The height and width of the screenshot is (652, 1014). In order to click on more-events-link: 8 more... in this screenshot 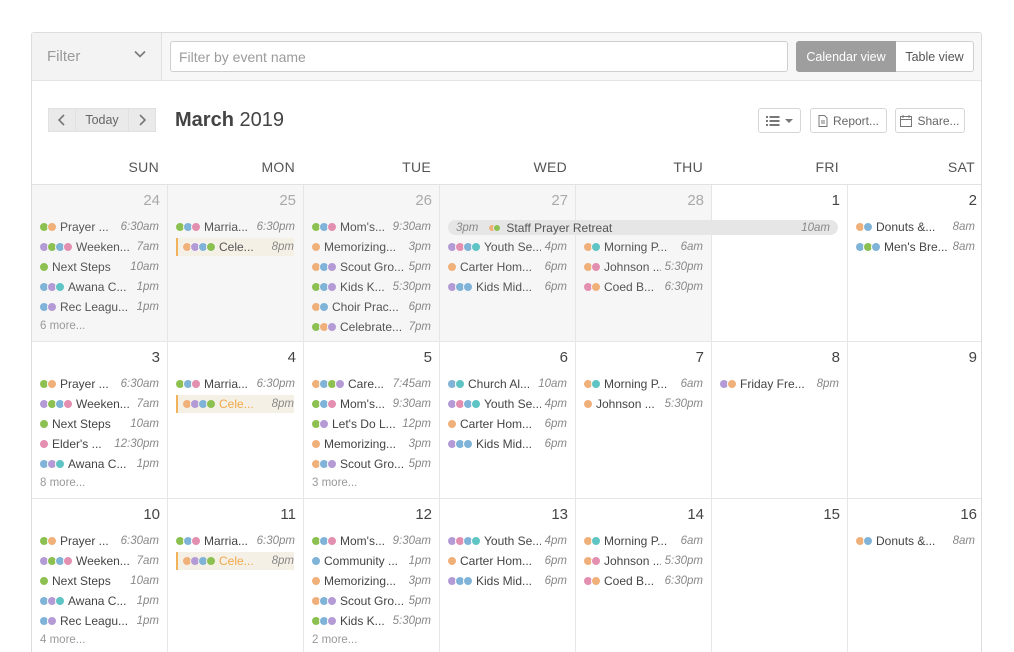, I will do `click(62, 483)`.